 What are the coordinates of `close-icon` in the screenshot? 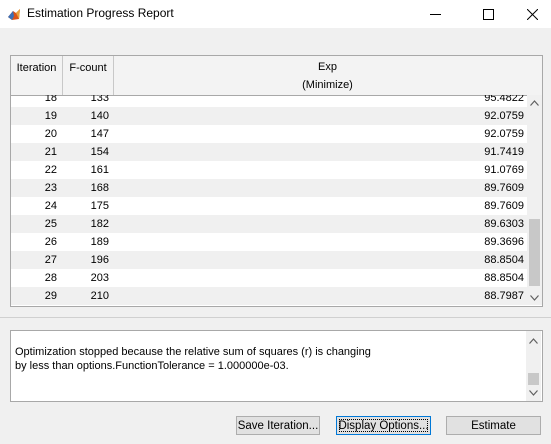 It's located at (532, 14).